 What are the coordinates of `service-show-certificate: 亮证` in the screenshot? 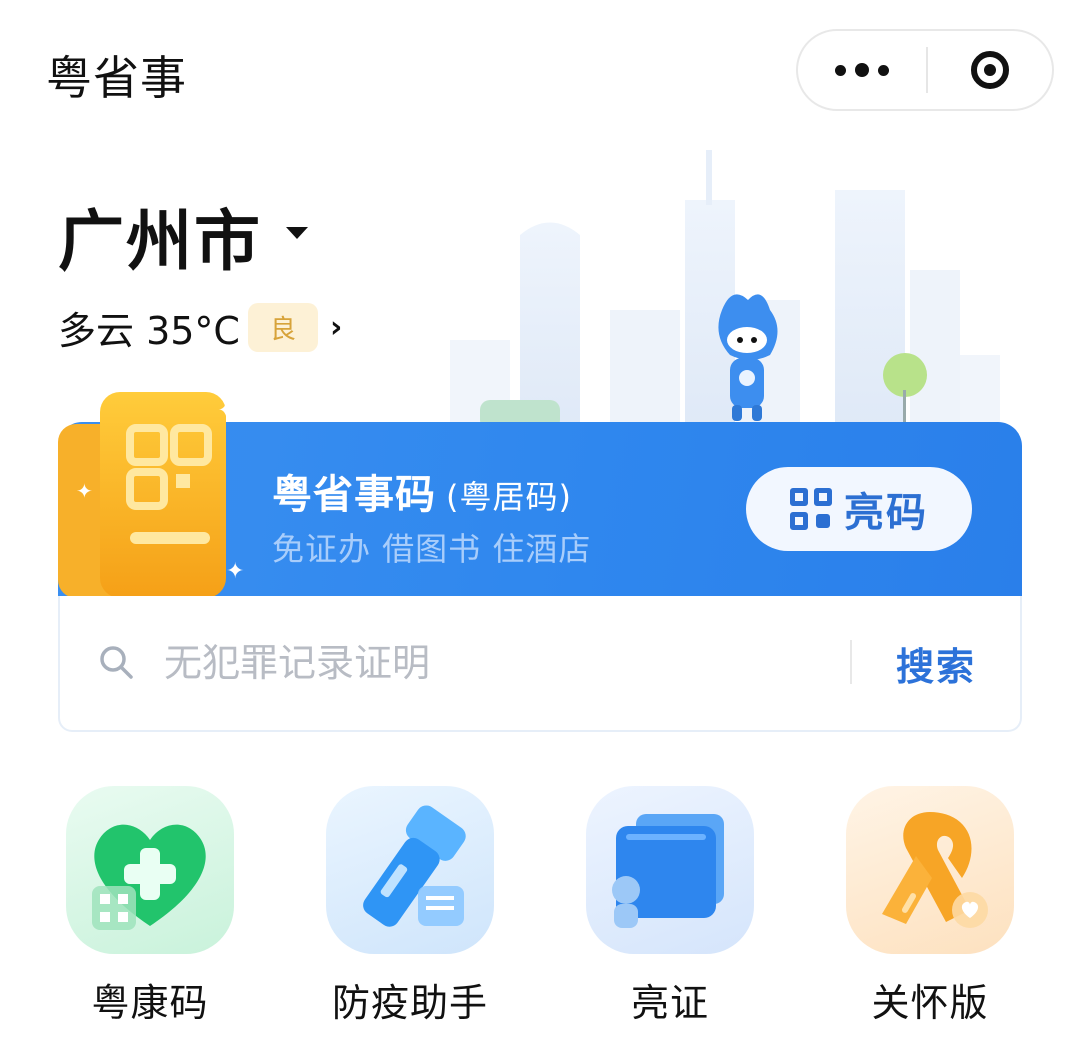 It's located at (670, 906).